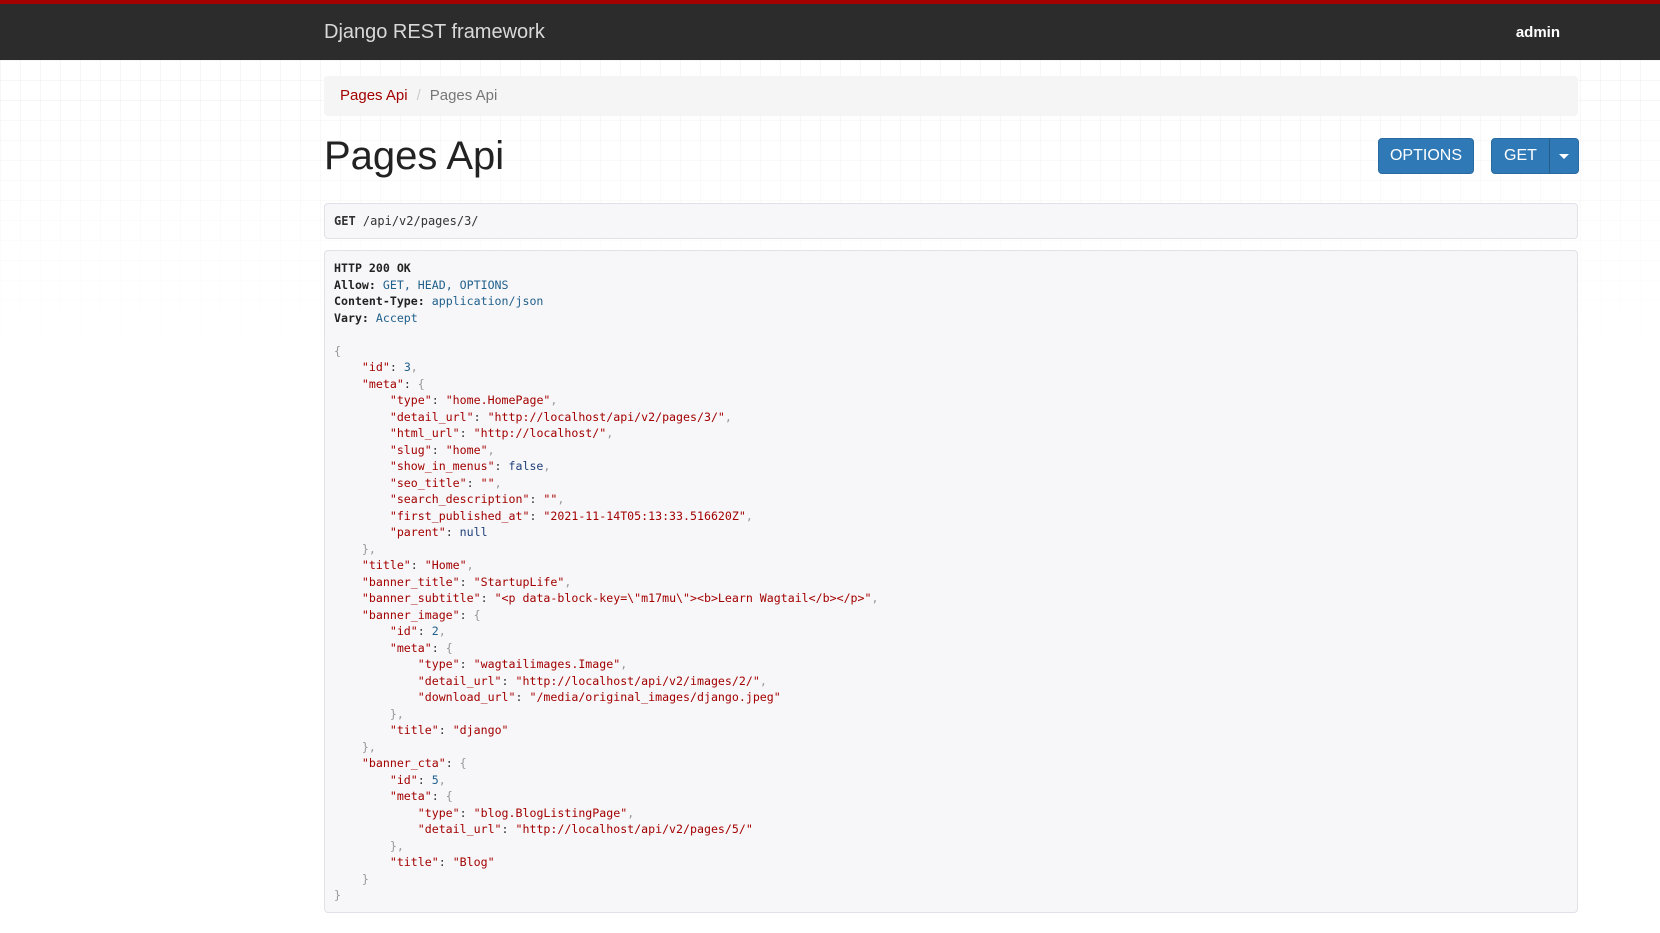 The image size is (1660, 933). I want to click on json-banner-image-meta-type: "wagtailimages.Image", so click(547, 664).